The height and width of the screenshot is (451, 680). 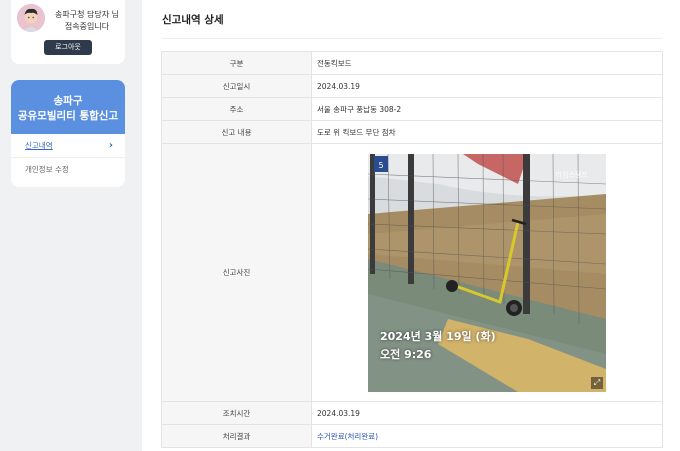 What do you see at coordinates (236, 86) in the screenshot?
I see `row-label: 신고일시` at bounding box center [236, 86].